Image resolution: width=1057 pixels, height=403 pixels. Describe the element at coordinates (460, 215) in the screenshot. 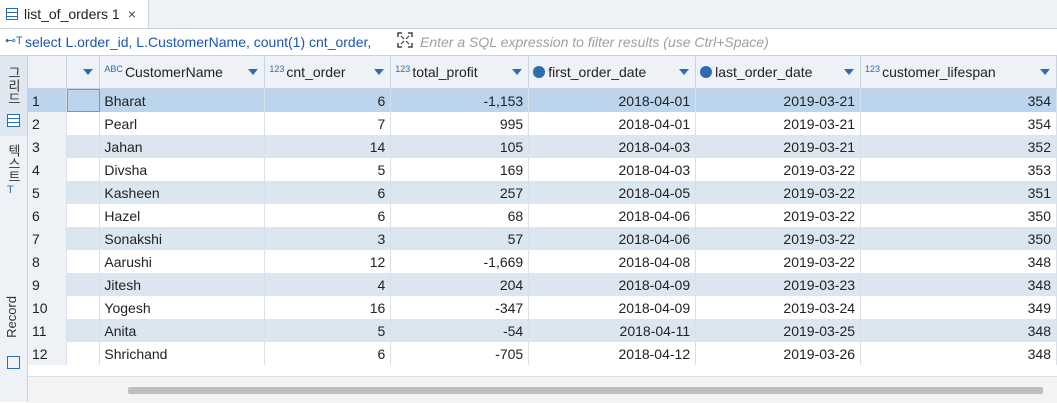

I see `cell-total-profit: 68` at that location.